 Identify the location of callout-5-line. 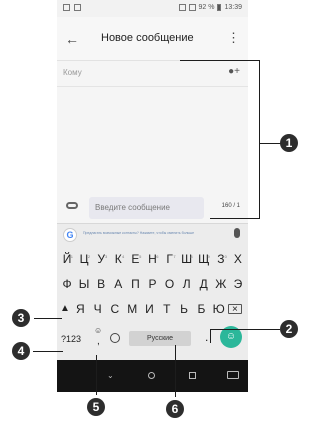
(96, 375).